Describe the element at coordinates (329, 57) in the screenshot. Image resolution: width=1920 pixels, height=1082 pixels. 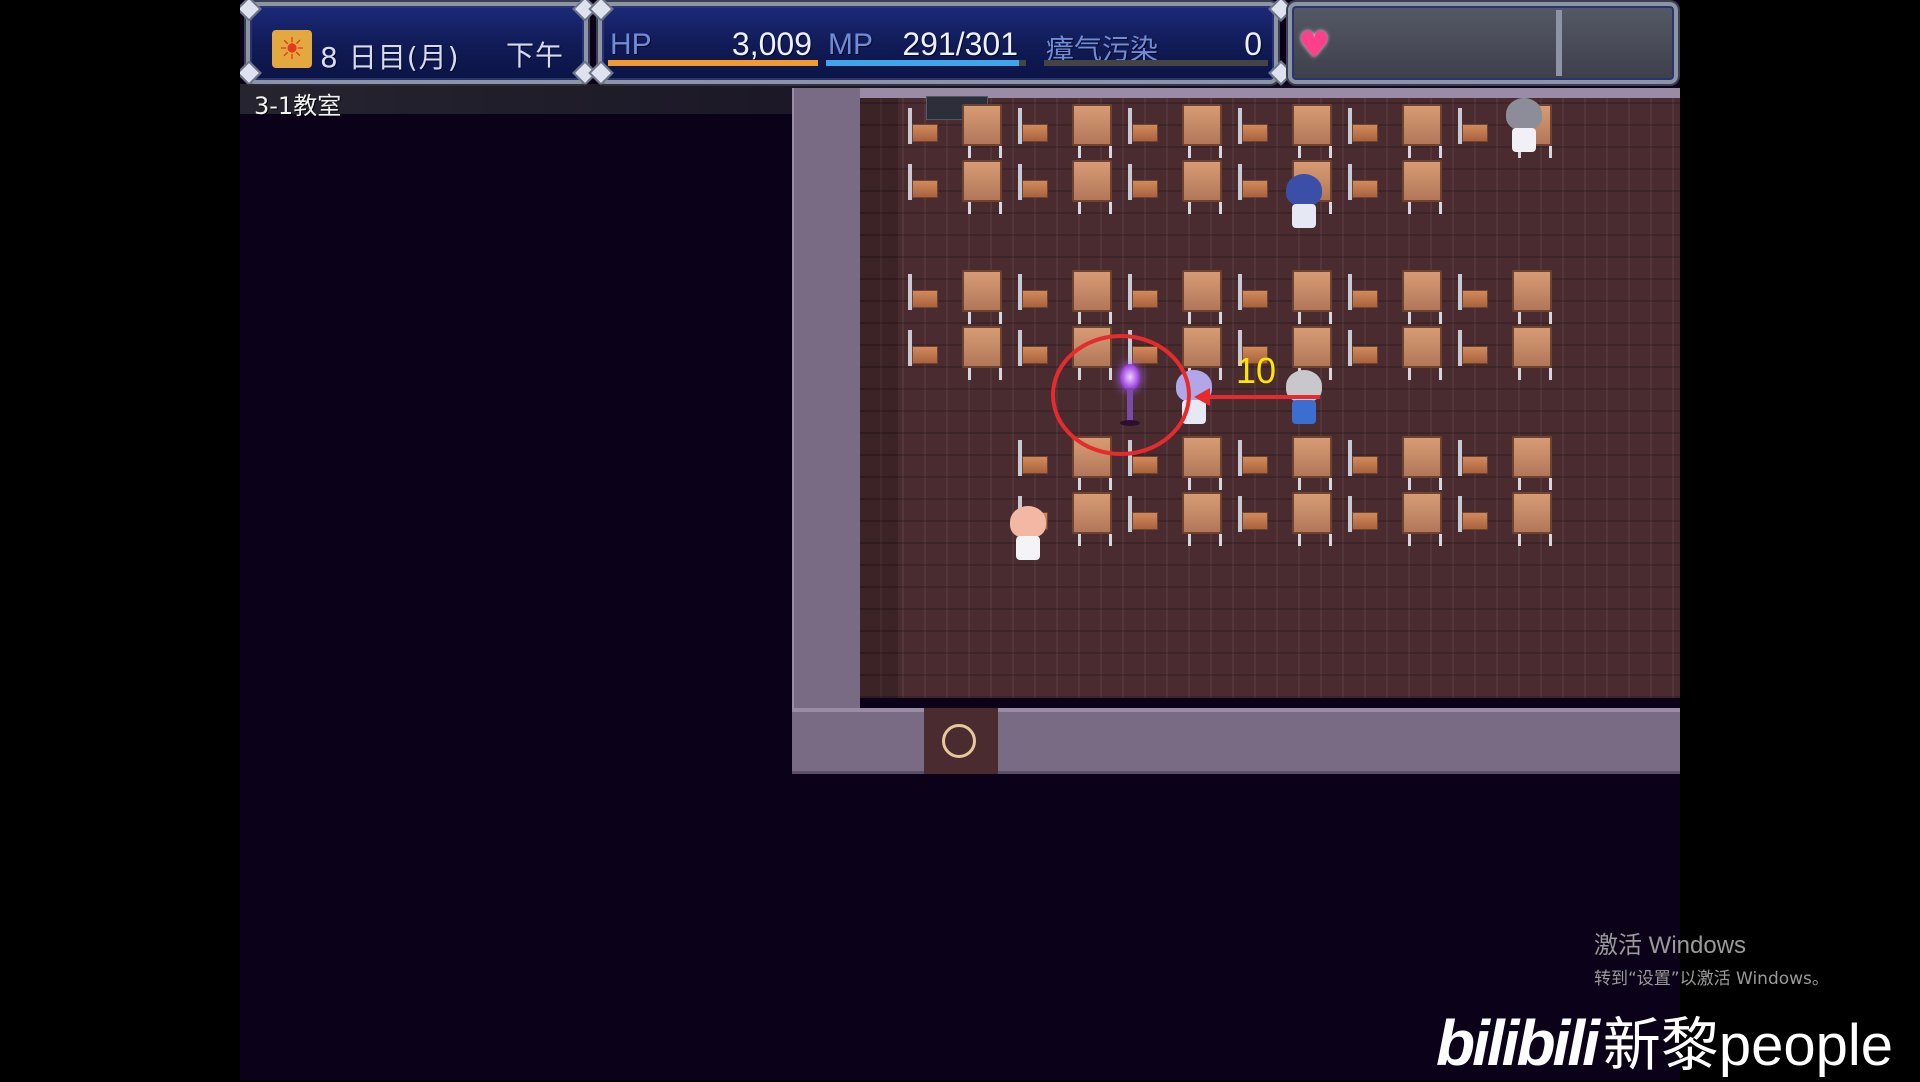
I see `day-number: 8` at that location.